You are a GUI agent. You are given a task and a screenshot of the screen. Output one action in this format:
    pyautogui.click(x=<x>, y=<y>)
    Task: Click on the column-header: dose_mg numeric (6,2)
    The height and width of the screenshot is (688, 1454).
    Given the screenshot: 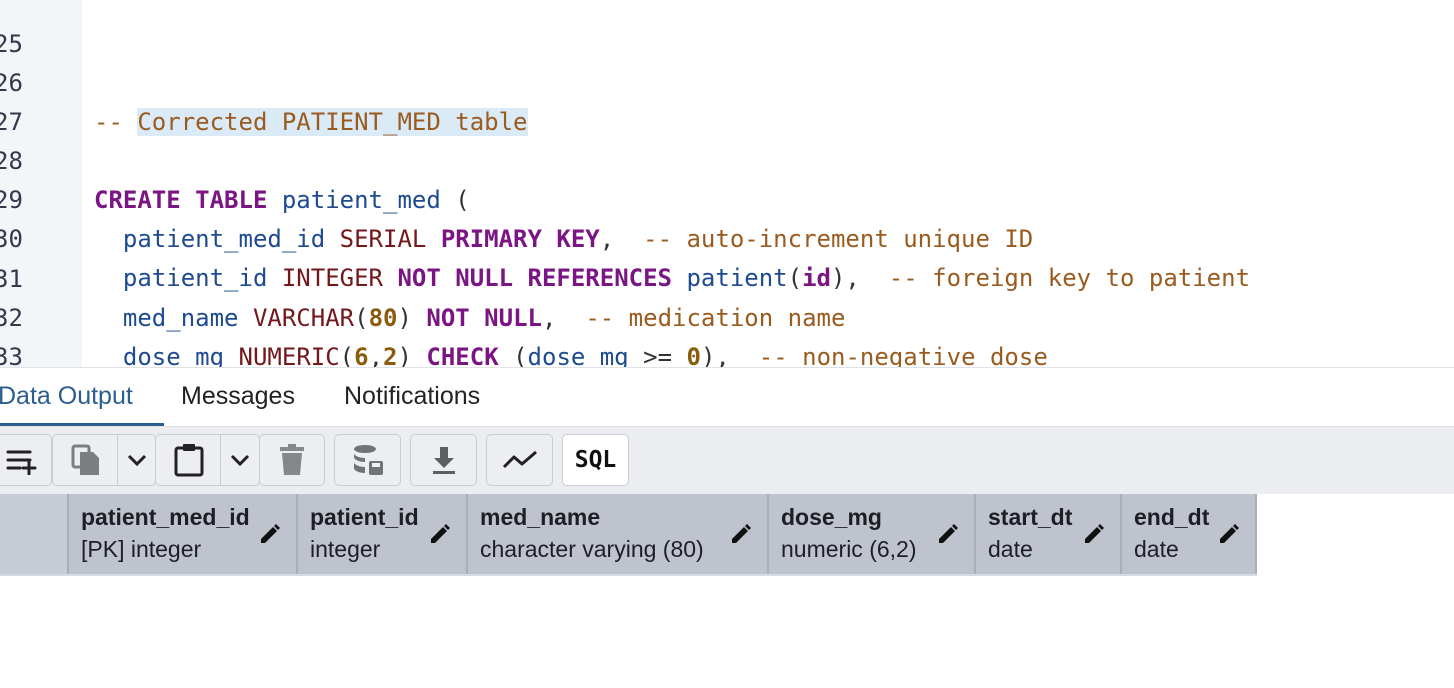 What is the action you would take?
    pyautogui.click(x=872, y=534)
    